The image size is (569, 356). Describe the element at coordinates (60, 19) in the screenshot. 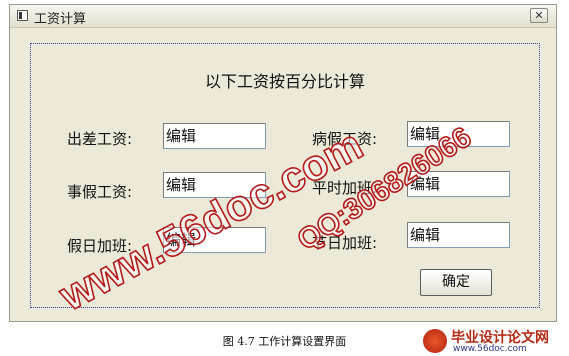

I see `window-title: 工资计算` at that location.